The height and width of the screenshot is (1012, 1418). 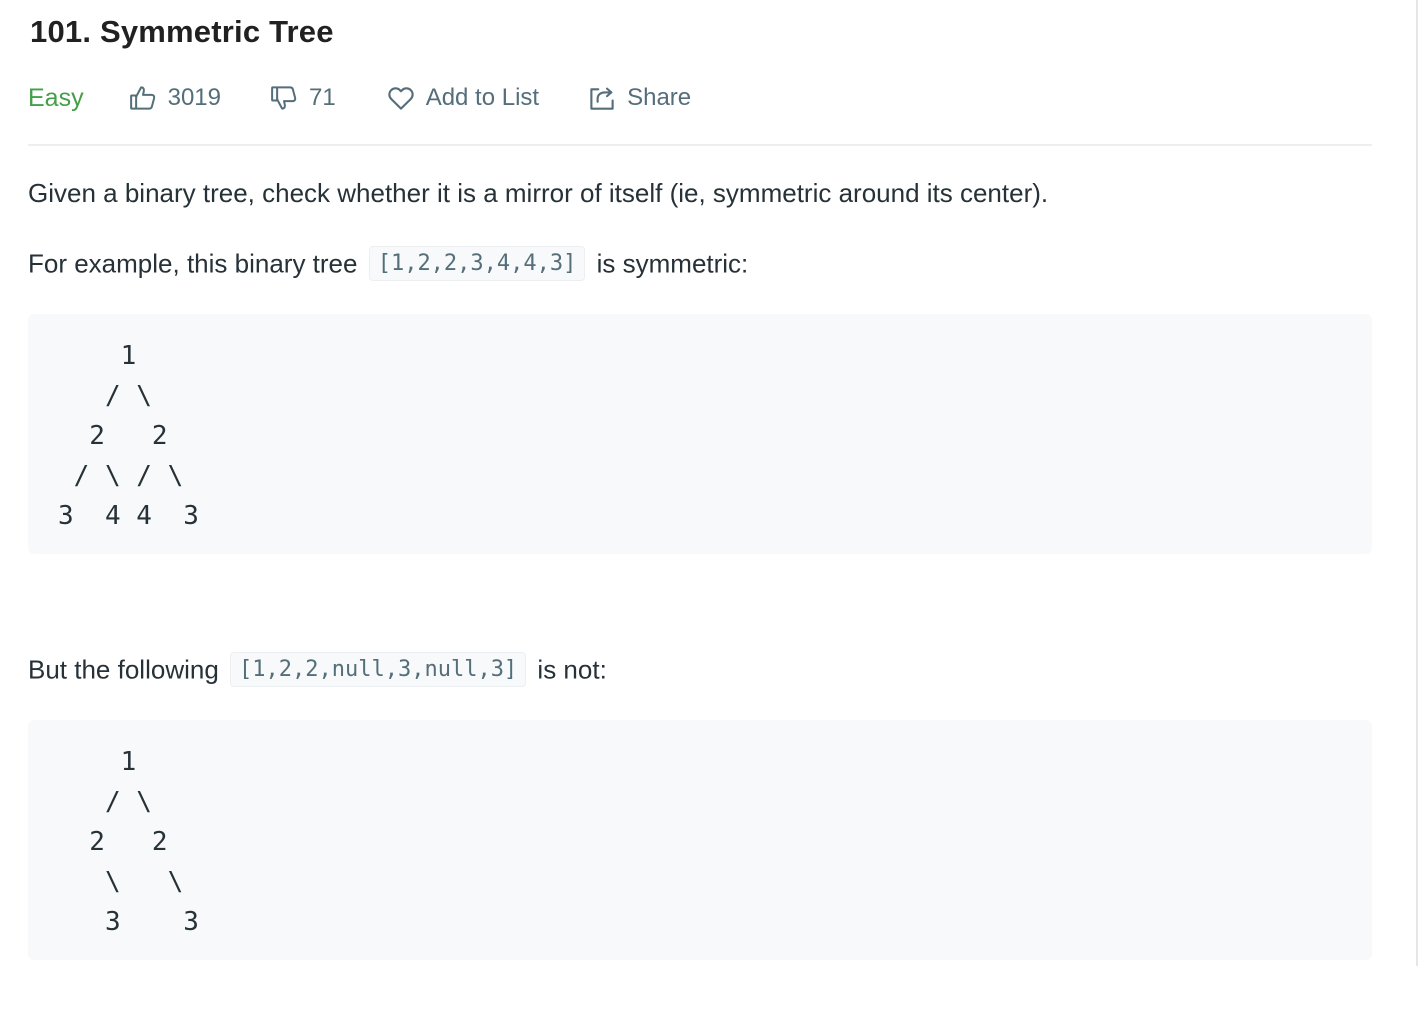 What do you see at coordinates (401, 98) in the screenshot?
I see `heart-icon` at bounding box center [401, 98].